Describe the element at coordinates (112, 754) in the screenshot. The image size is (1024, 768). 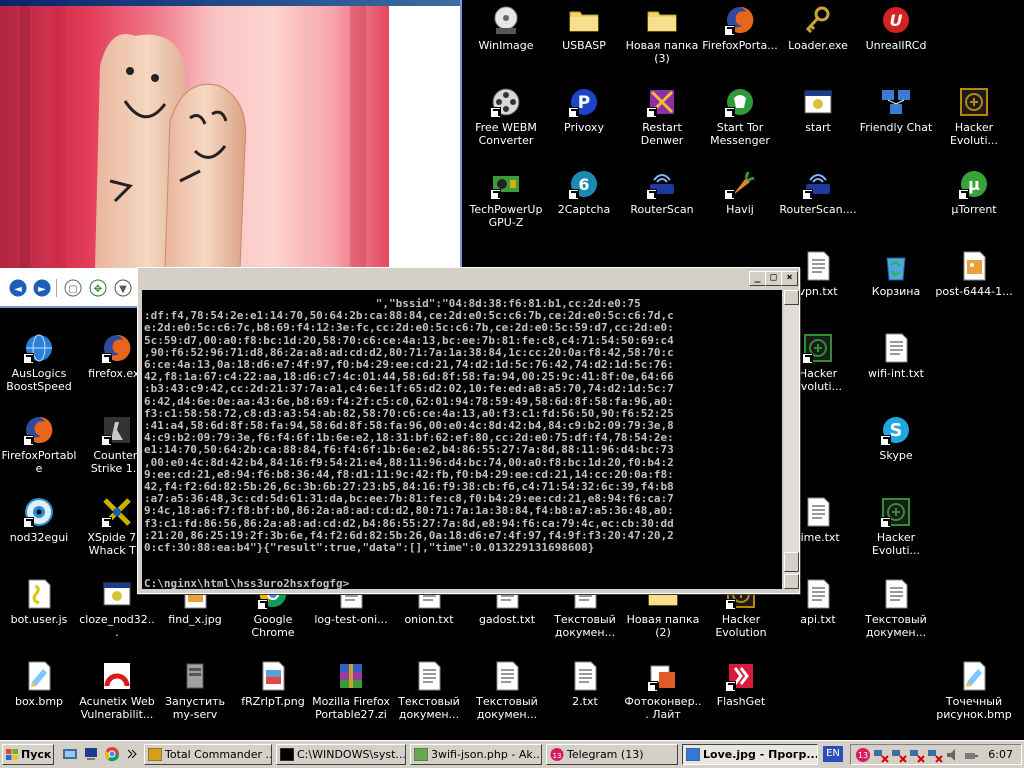
I see `chrome-icon` at that location.